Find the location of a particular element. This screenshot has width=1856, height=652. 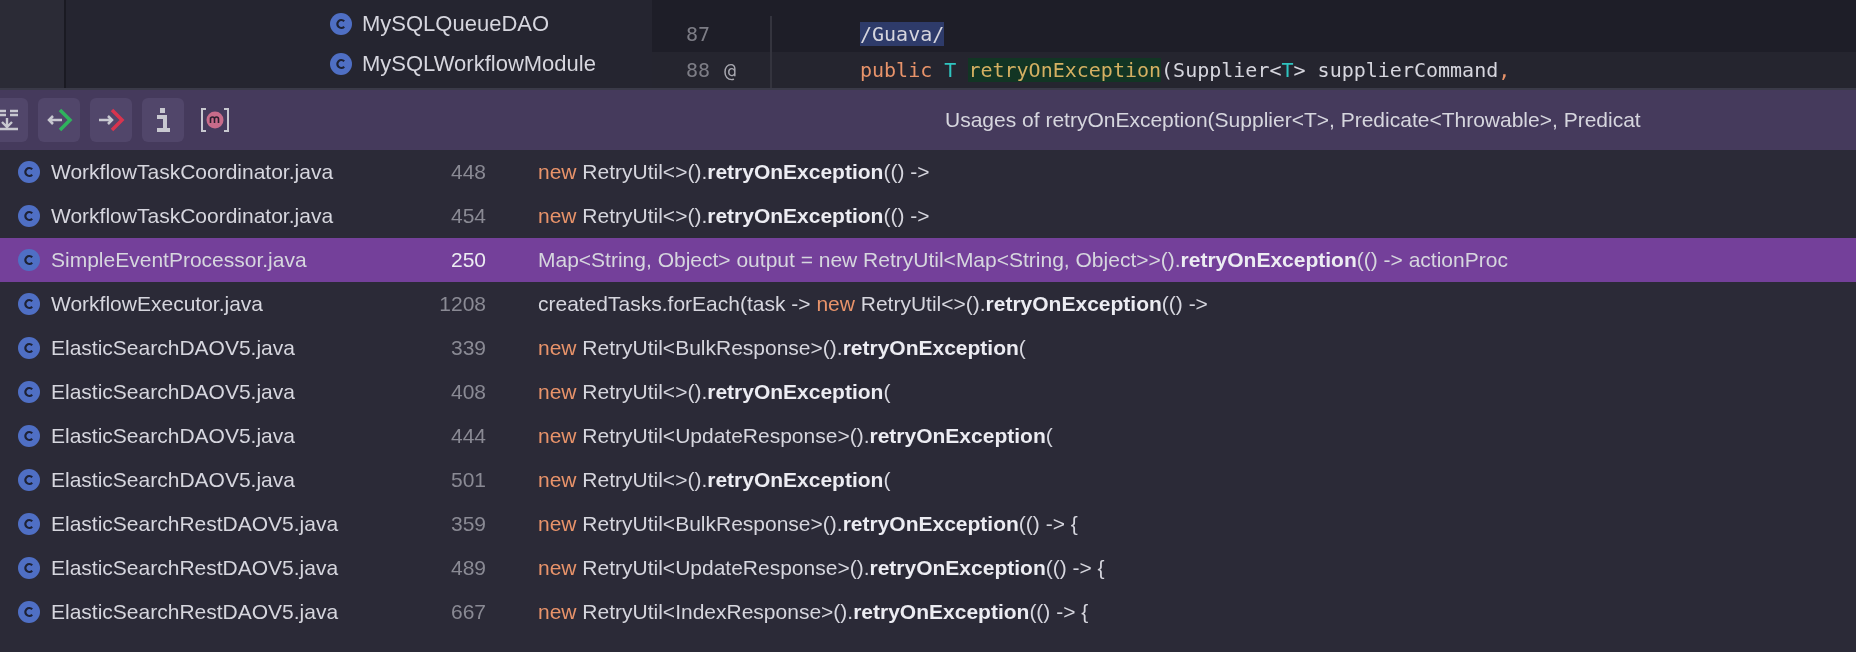

line-number: 87 is located at coordinates (697, 34).